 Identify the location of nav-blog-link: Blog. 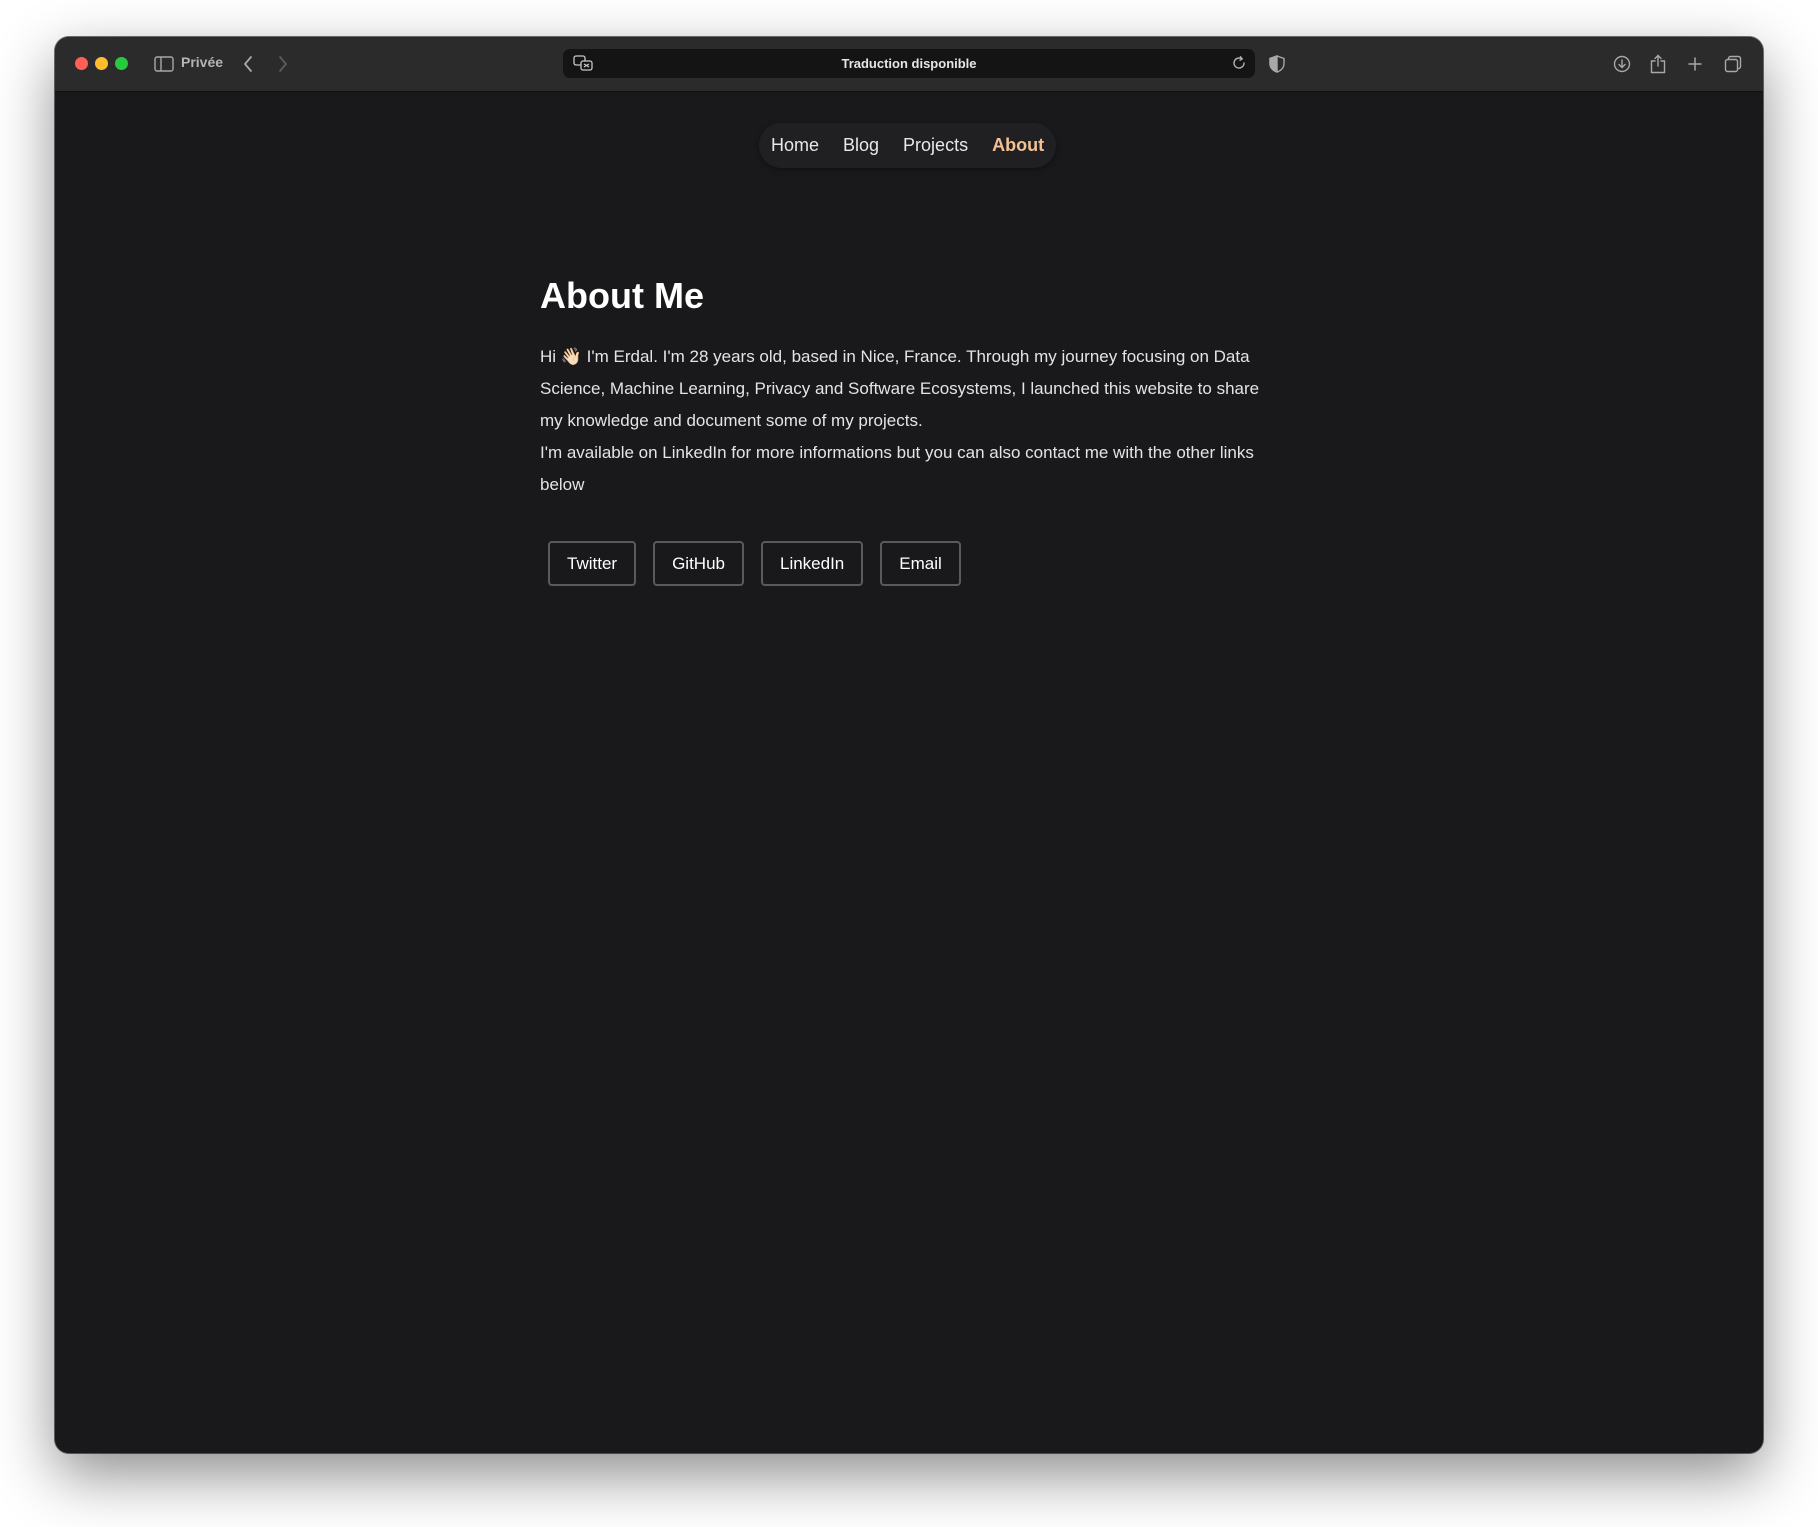
(861, 145).